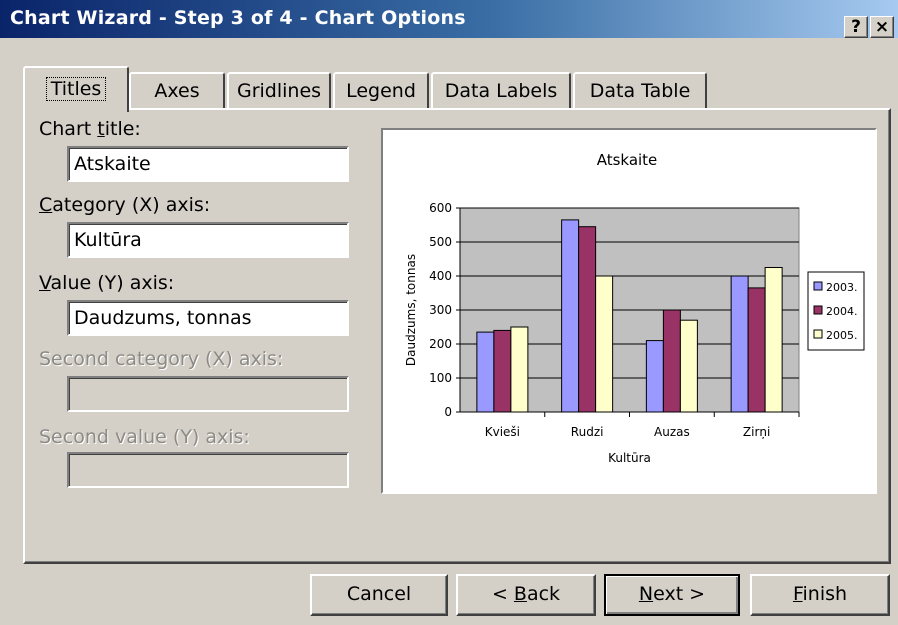 Image resolution: width=898 pixels, height=625 pixels. I want to click on cancel-button: Cancel, so click(379, 595).